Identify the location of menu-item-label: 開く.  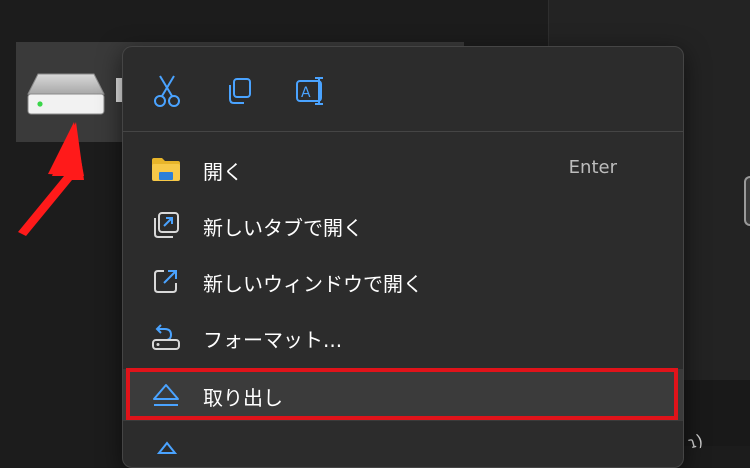
(223, 172).